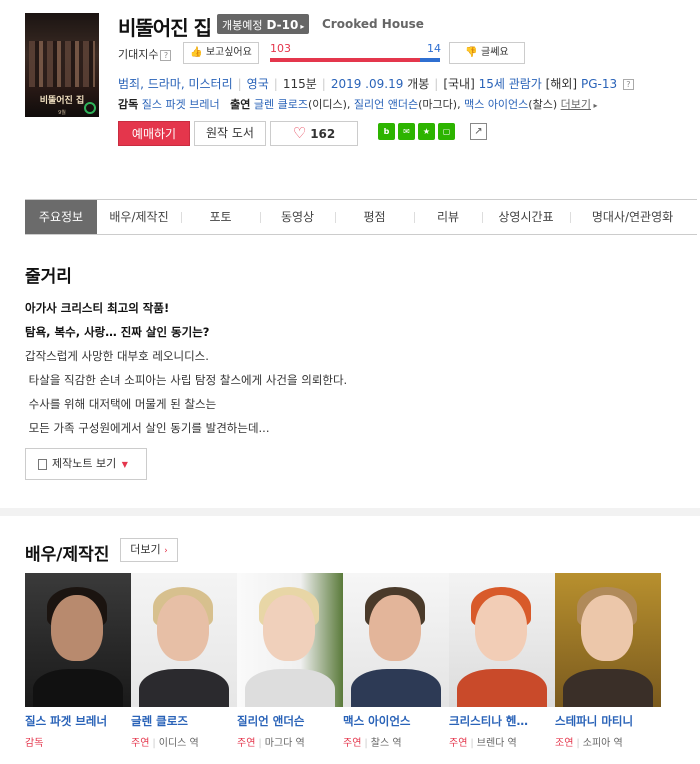 This screenshot has width=700, height=764. I want to click on tab-quotes-related: 명대사/연관영화, so click(632, 217).